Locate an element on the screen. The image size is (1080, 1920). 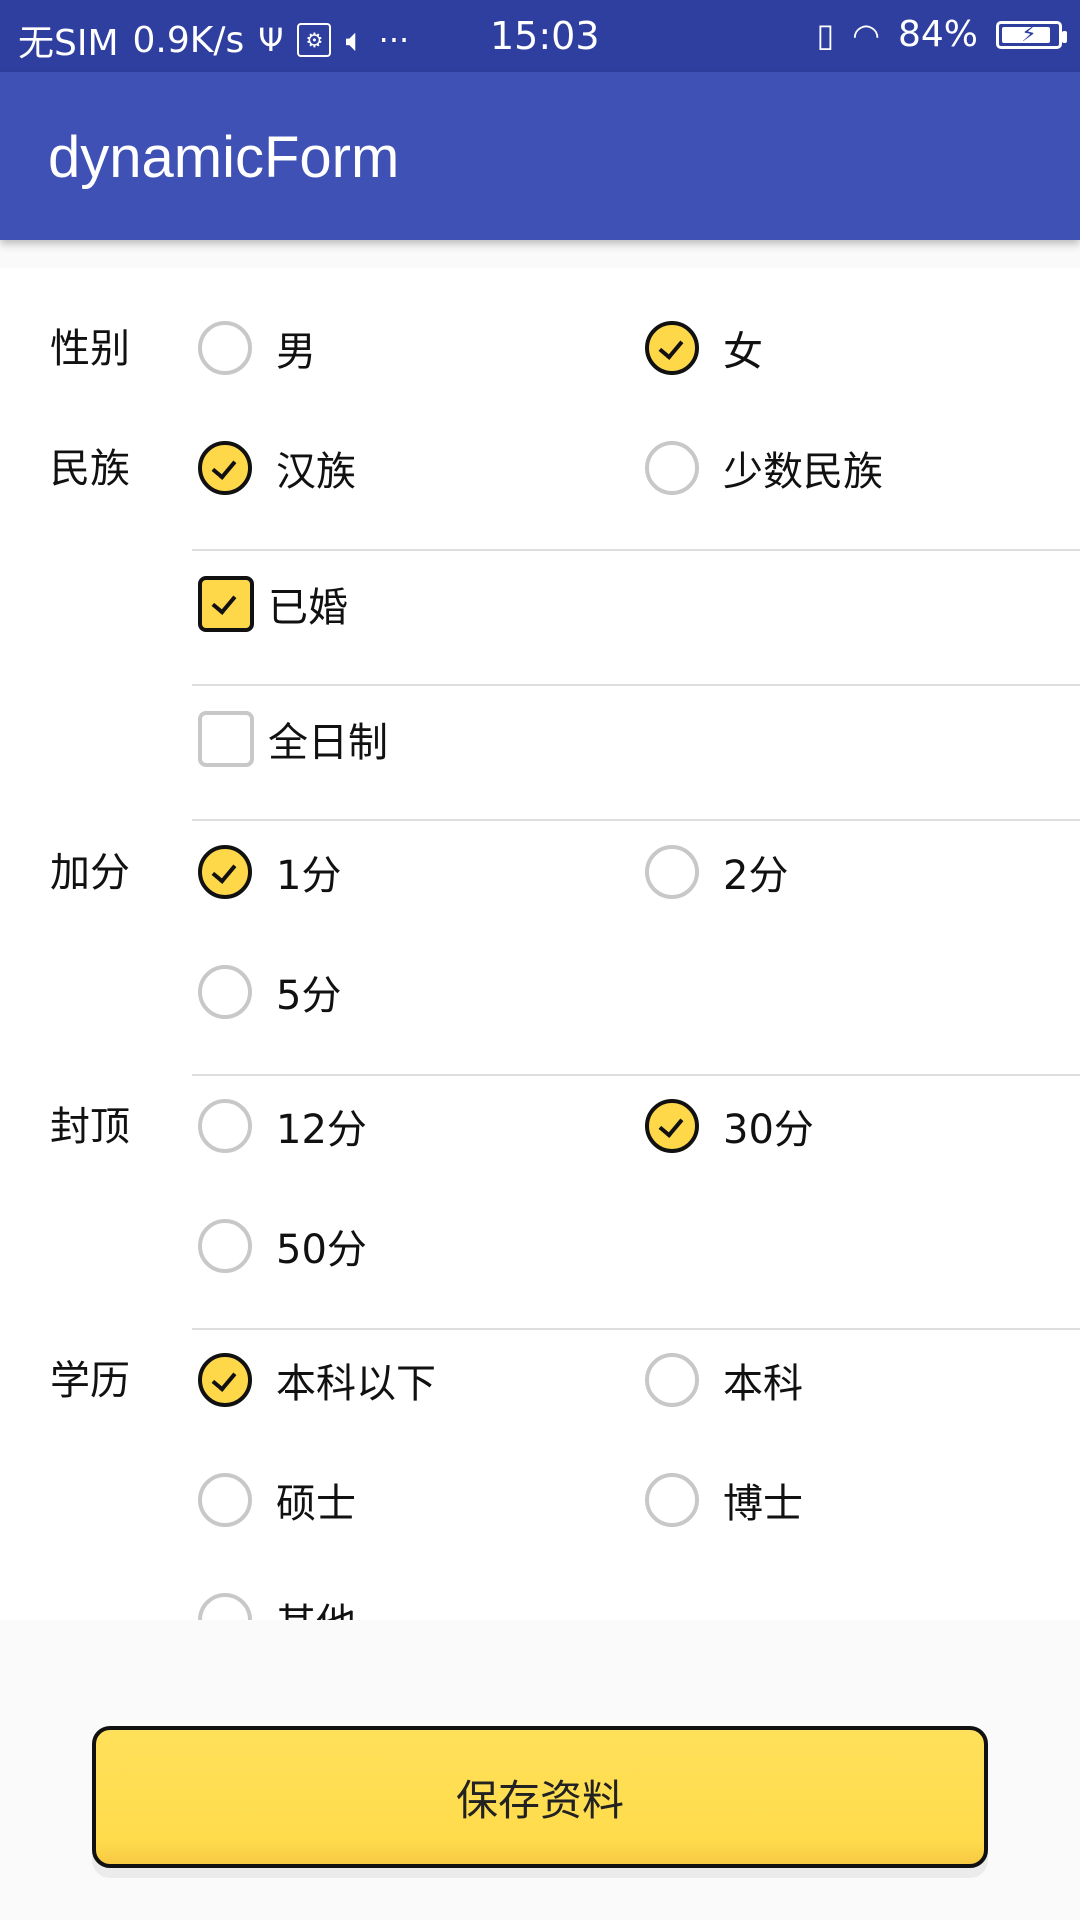
option-label: 少数民族 is located at coordinates (803, 472).